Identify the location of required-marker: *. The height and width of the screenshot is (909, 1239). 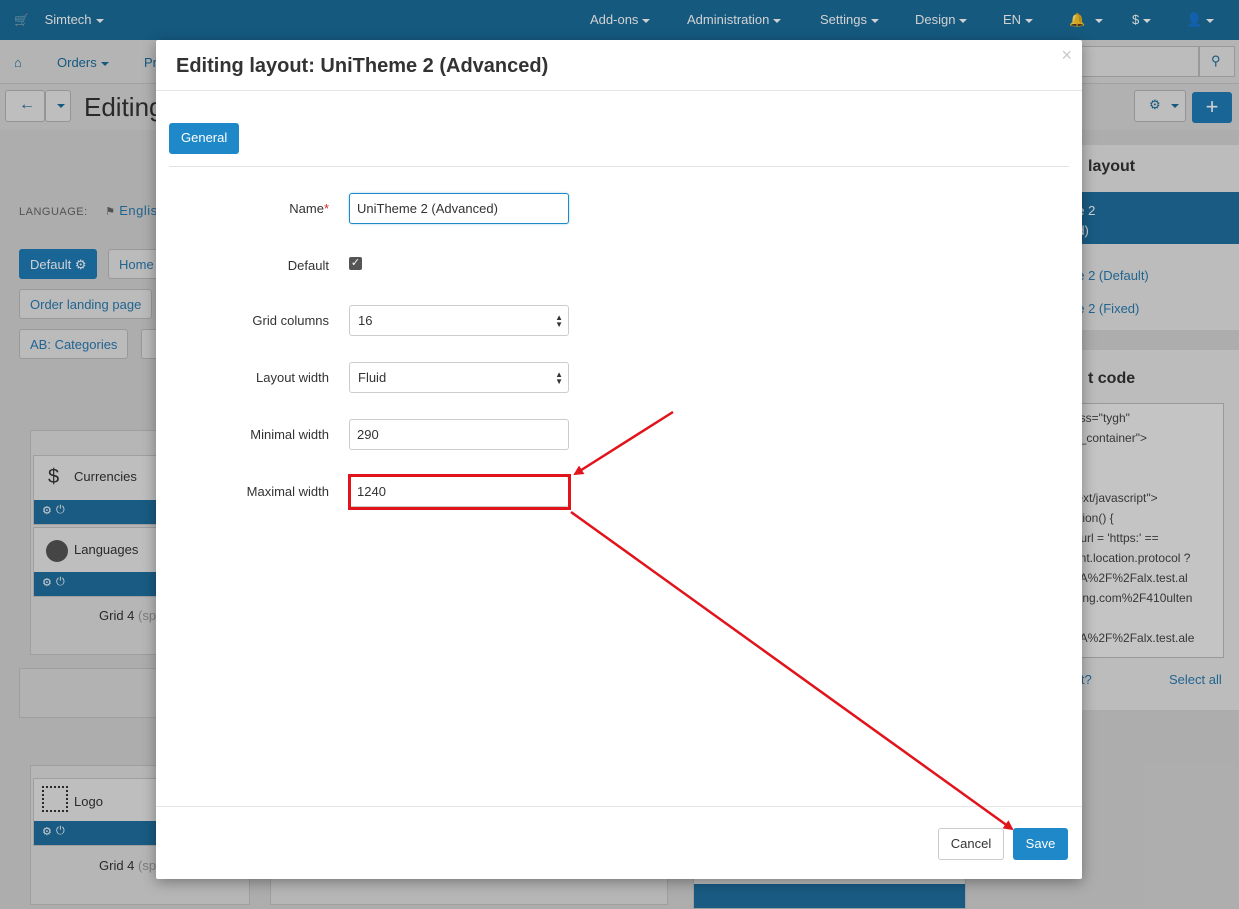
(326, 208).